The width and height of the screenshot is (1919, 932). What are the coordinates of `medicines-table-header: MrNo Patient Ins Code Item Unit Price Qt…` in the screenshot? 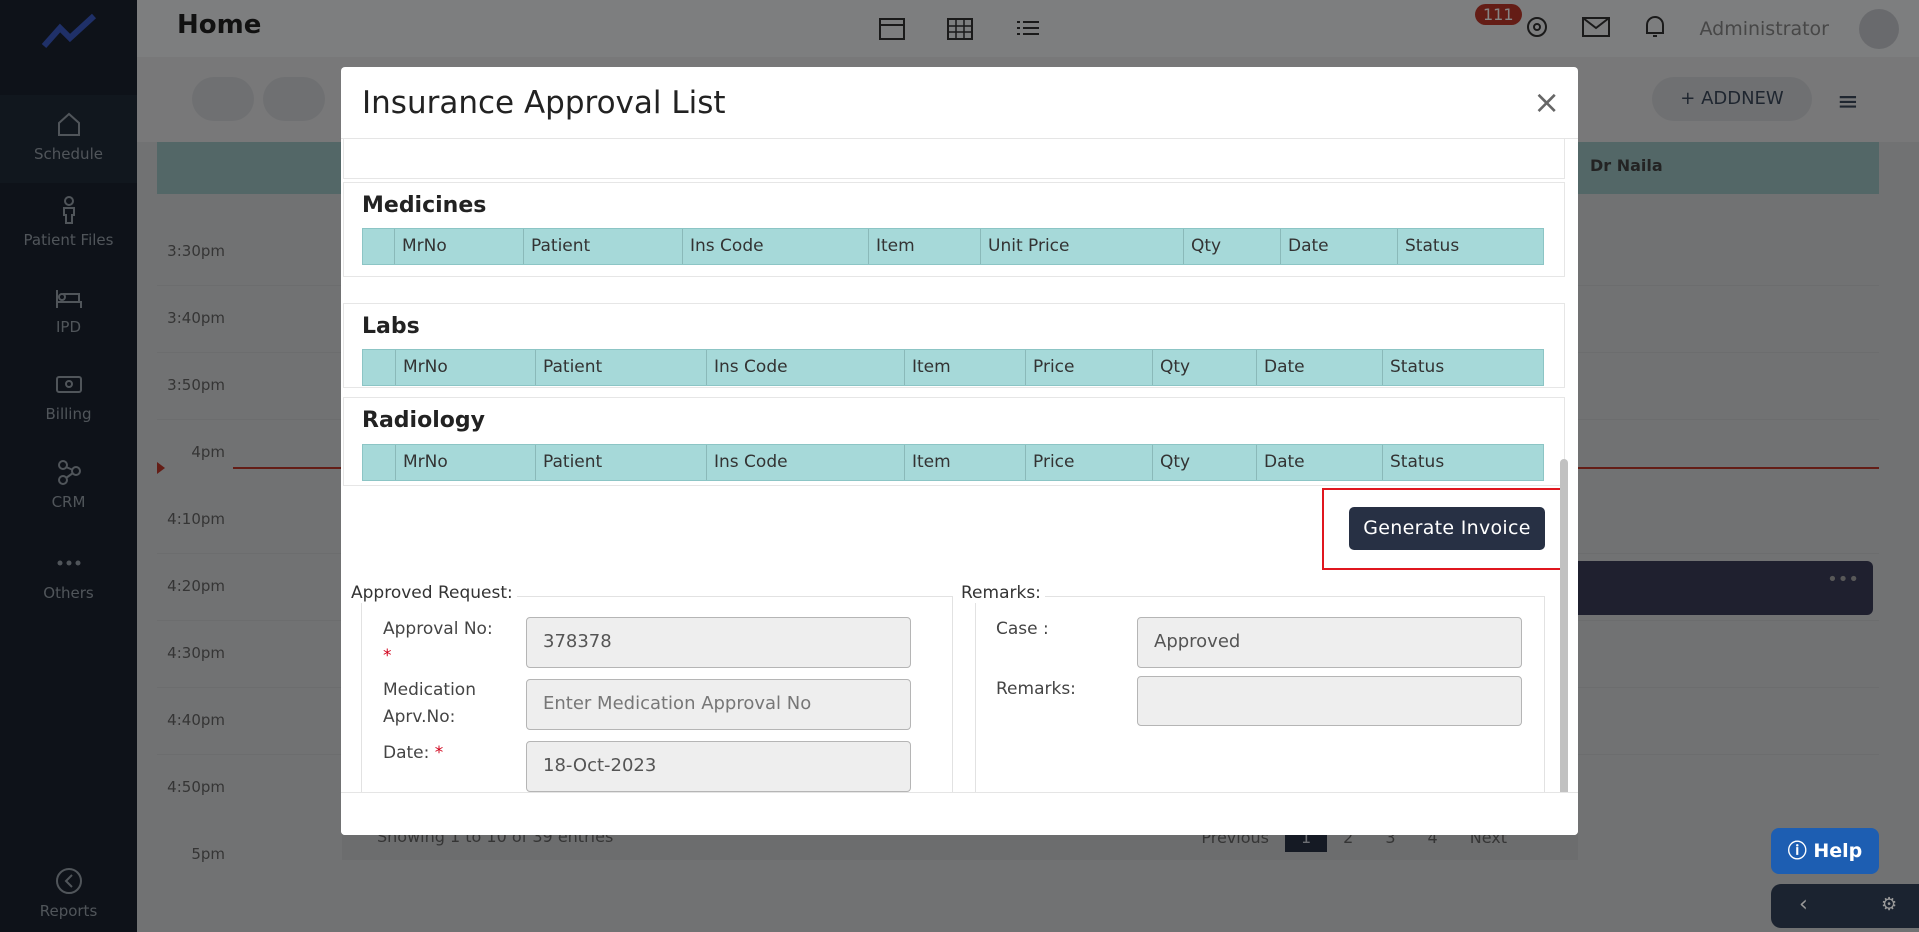 It's located at (953, 246).